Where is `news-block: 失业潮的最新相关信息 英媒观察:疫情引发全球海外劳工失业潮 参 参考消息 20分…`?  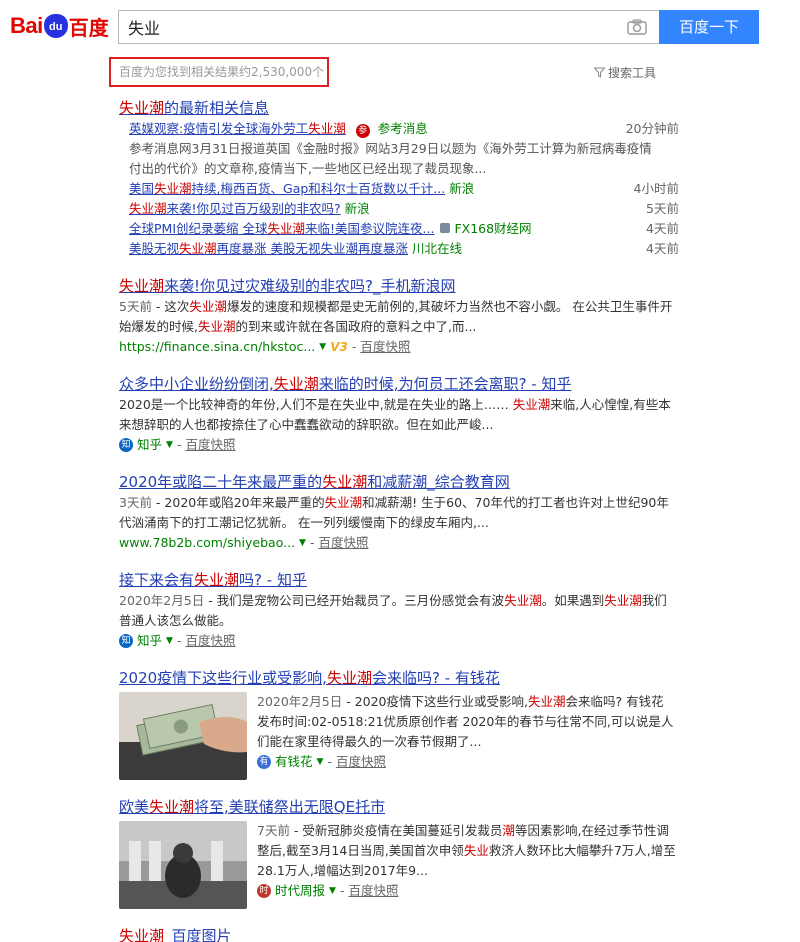 news-block: 失业潮的最新相关信息 英媒观察:疫情引发全球海外劳工失业潮 参 参考消息 20分… is located at coordinates (399, 178).